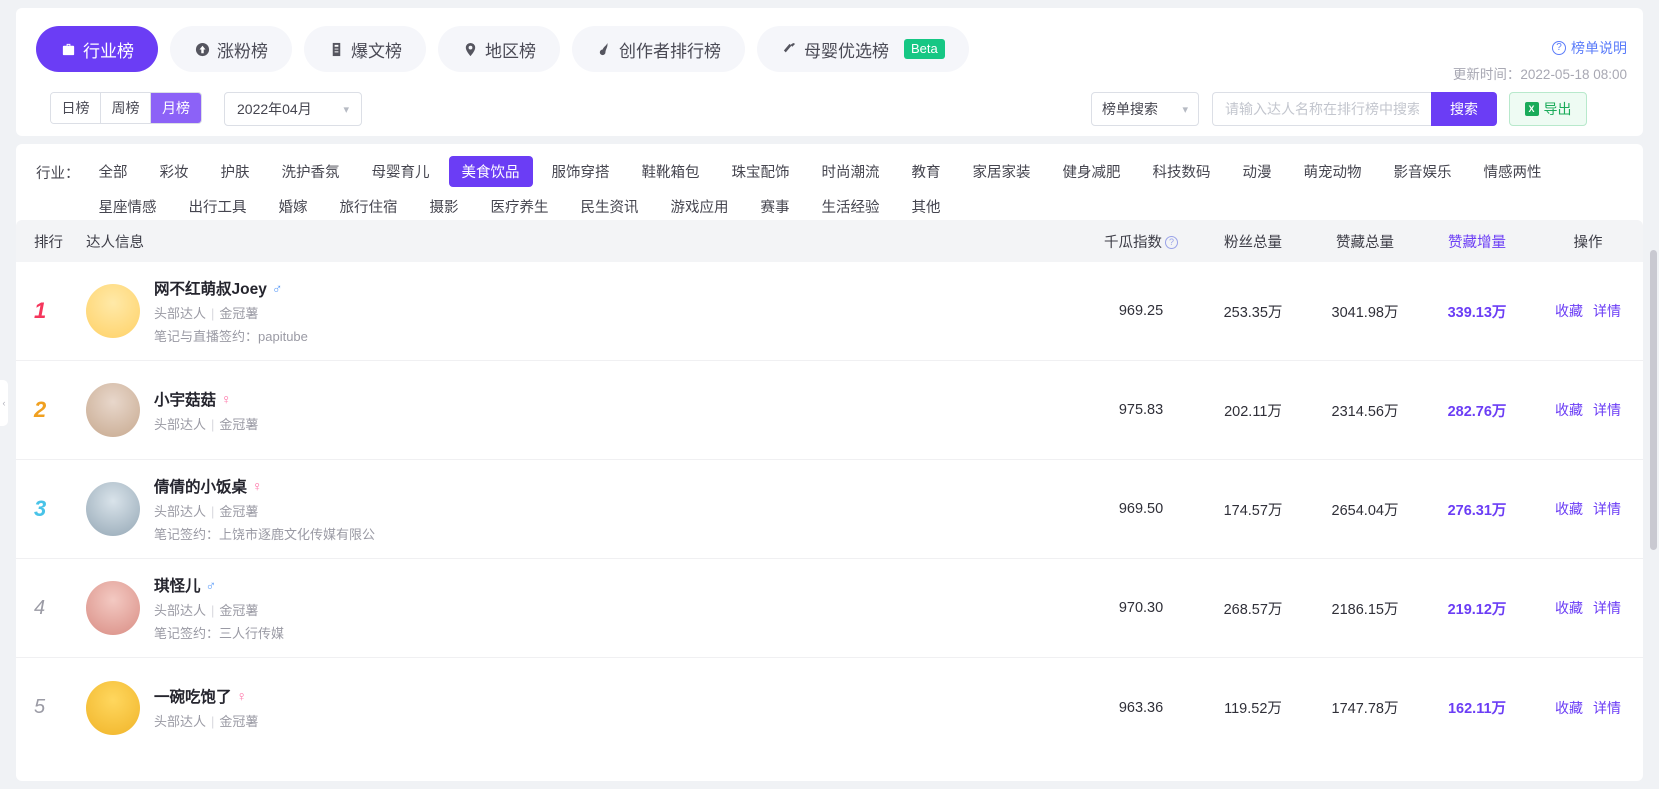  What do you see at coordinates (1589, 48) in the screenshot?
I see `ranking-help-link: ? 榜单说明` at bounding box center [1589, 48].